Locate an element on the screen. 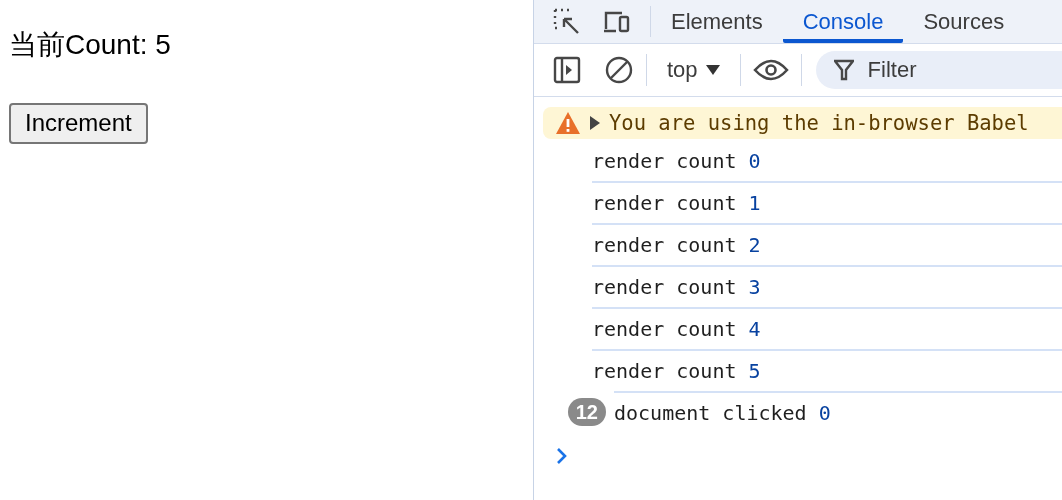 The height and width of the screenshot is (500, 1062). log-value: 5 is located at coordinates (754, 371).